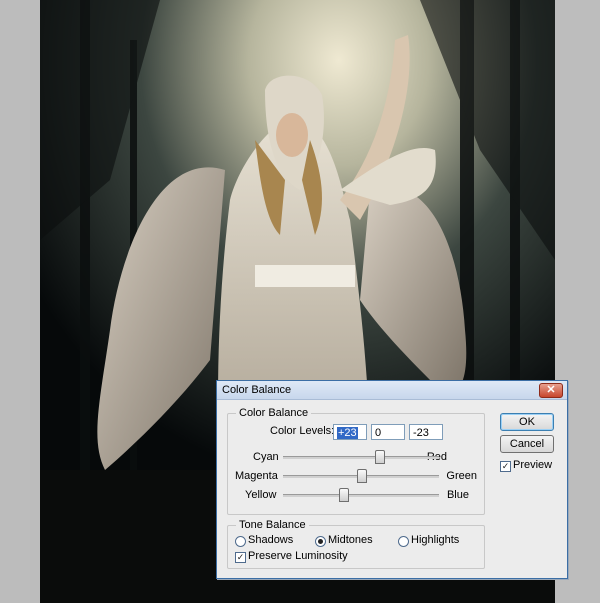 The height and width of the screenshot is (603, 600). I want to click on cyan-red-slider, so click(361, 457).